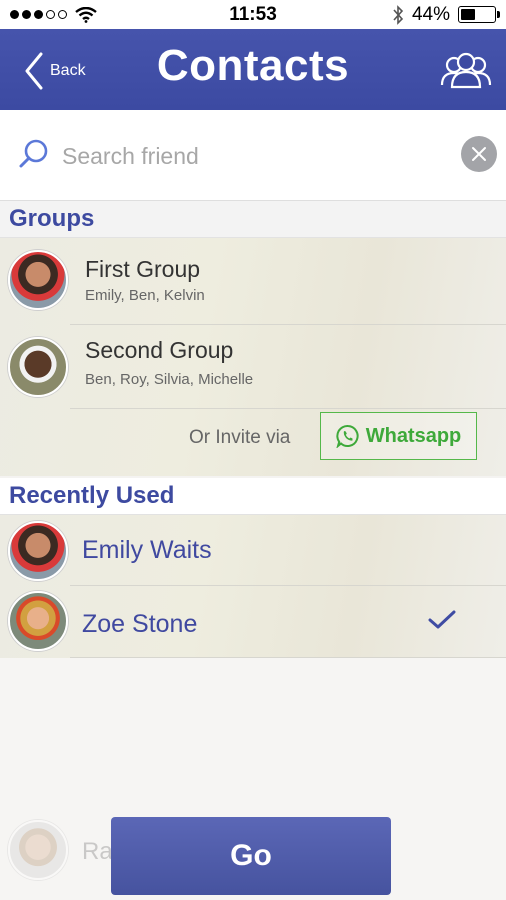 Image resolution: width=506 pixels, height=900 pixels. I want to click on group-members: Ben, Roy, Silvia, Michelle, so click(169, 379).